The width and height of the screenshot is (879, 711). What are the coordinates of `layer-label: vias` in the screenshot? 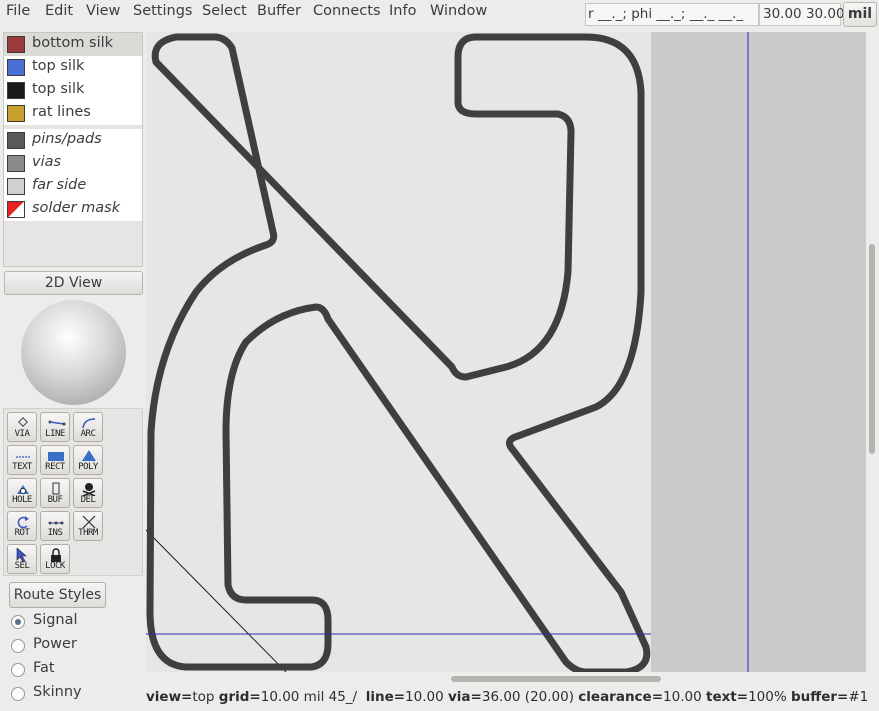 It's located at (47, 162).